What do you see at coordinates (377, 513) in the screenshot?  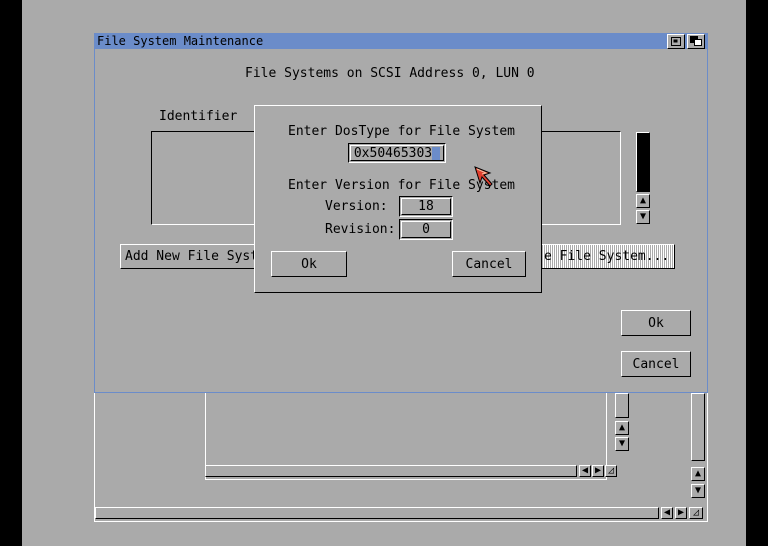 I see `window-horizontal-scrollbar` at bounding box center [377, 513].